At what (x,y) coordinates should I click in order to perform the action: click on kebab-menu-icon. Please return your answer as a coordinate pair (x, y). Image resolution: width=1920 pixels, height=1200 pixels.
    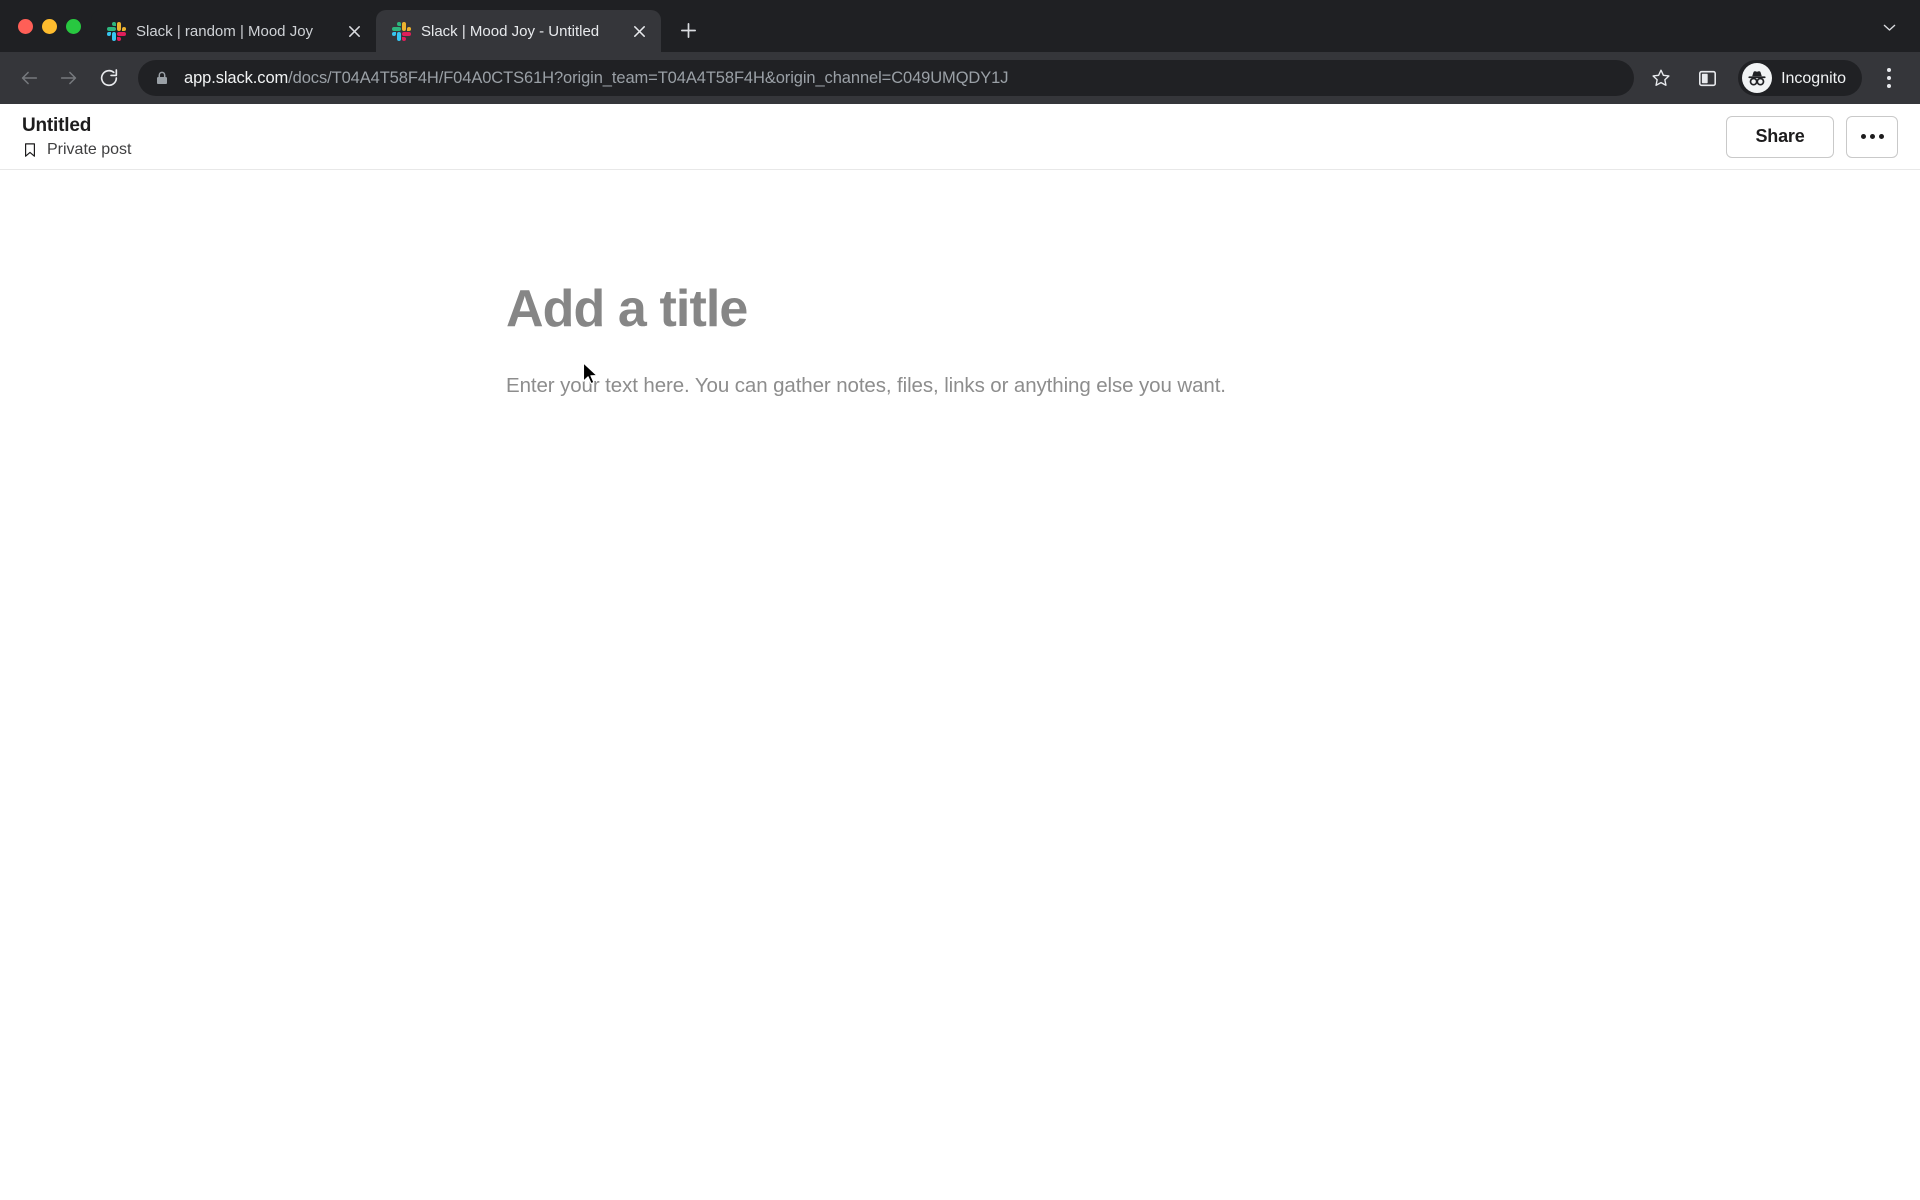
    Looking at the image, I should click on (1889, 78).